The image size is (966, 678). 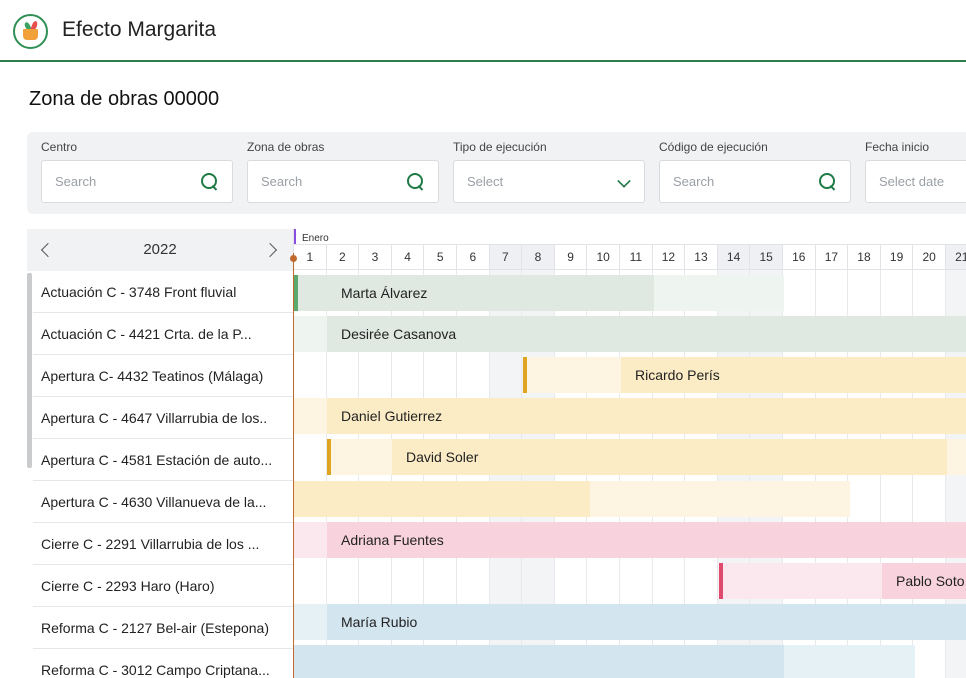 What do you see at coordinates (624, 181) in the screenshot?
I see `chevron-down-icon` at bounding box center [624, 181].